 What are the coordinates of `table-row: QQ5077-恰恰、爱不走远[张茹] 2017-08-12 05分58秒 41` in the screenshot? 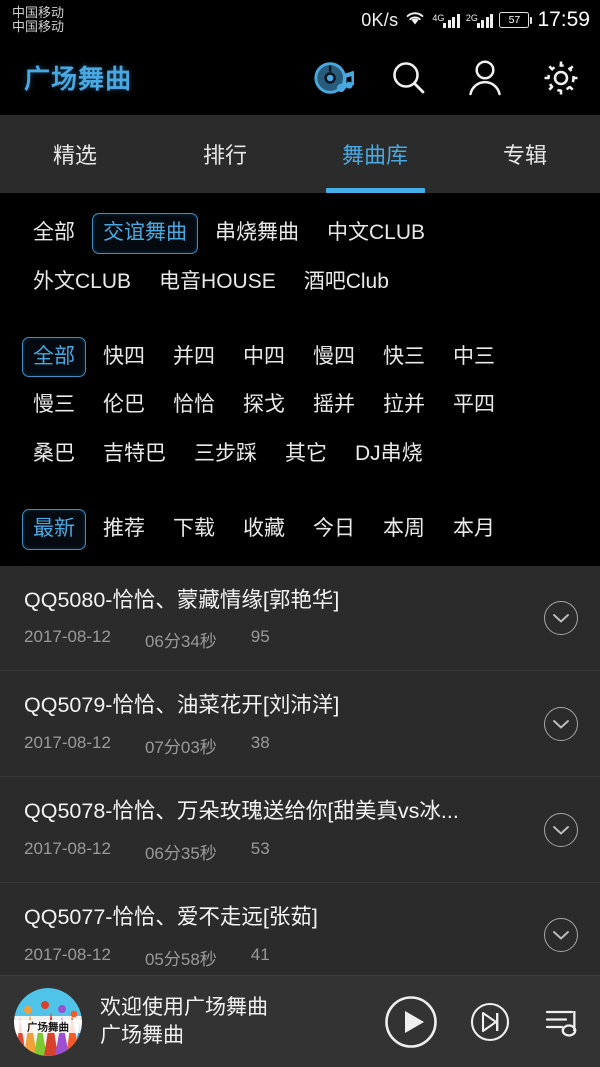 It's located at (300, 935).